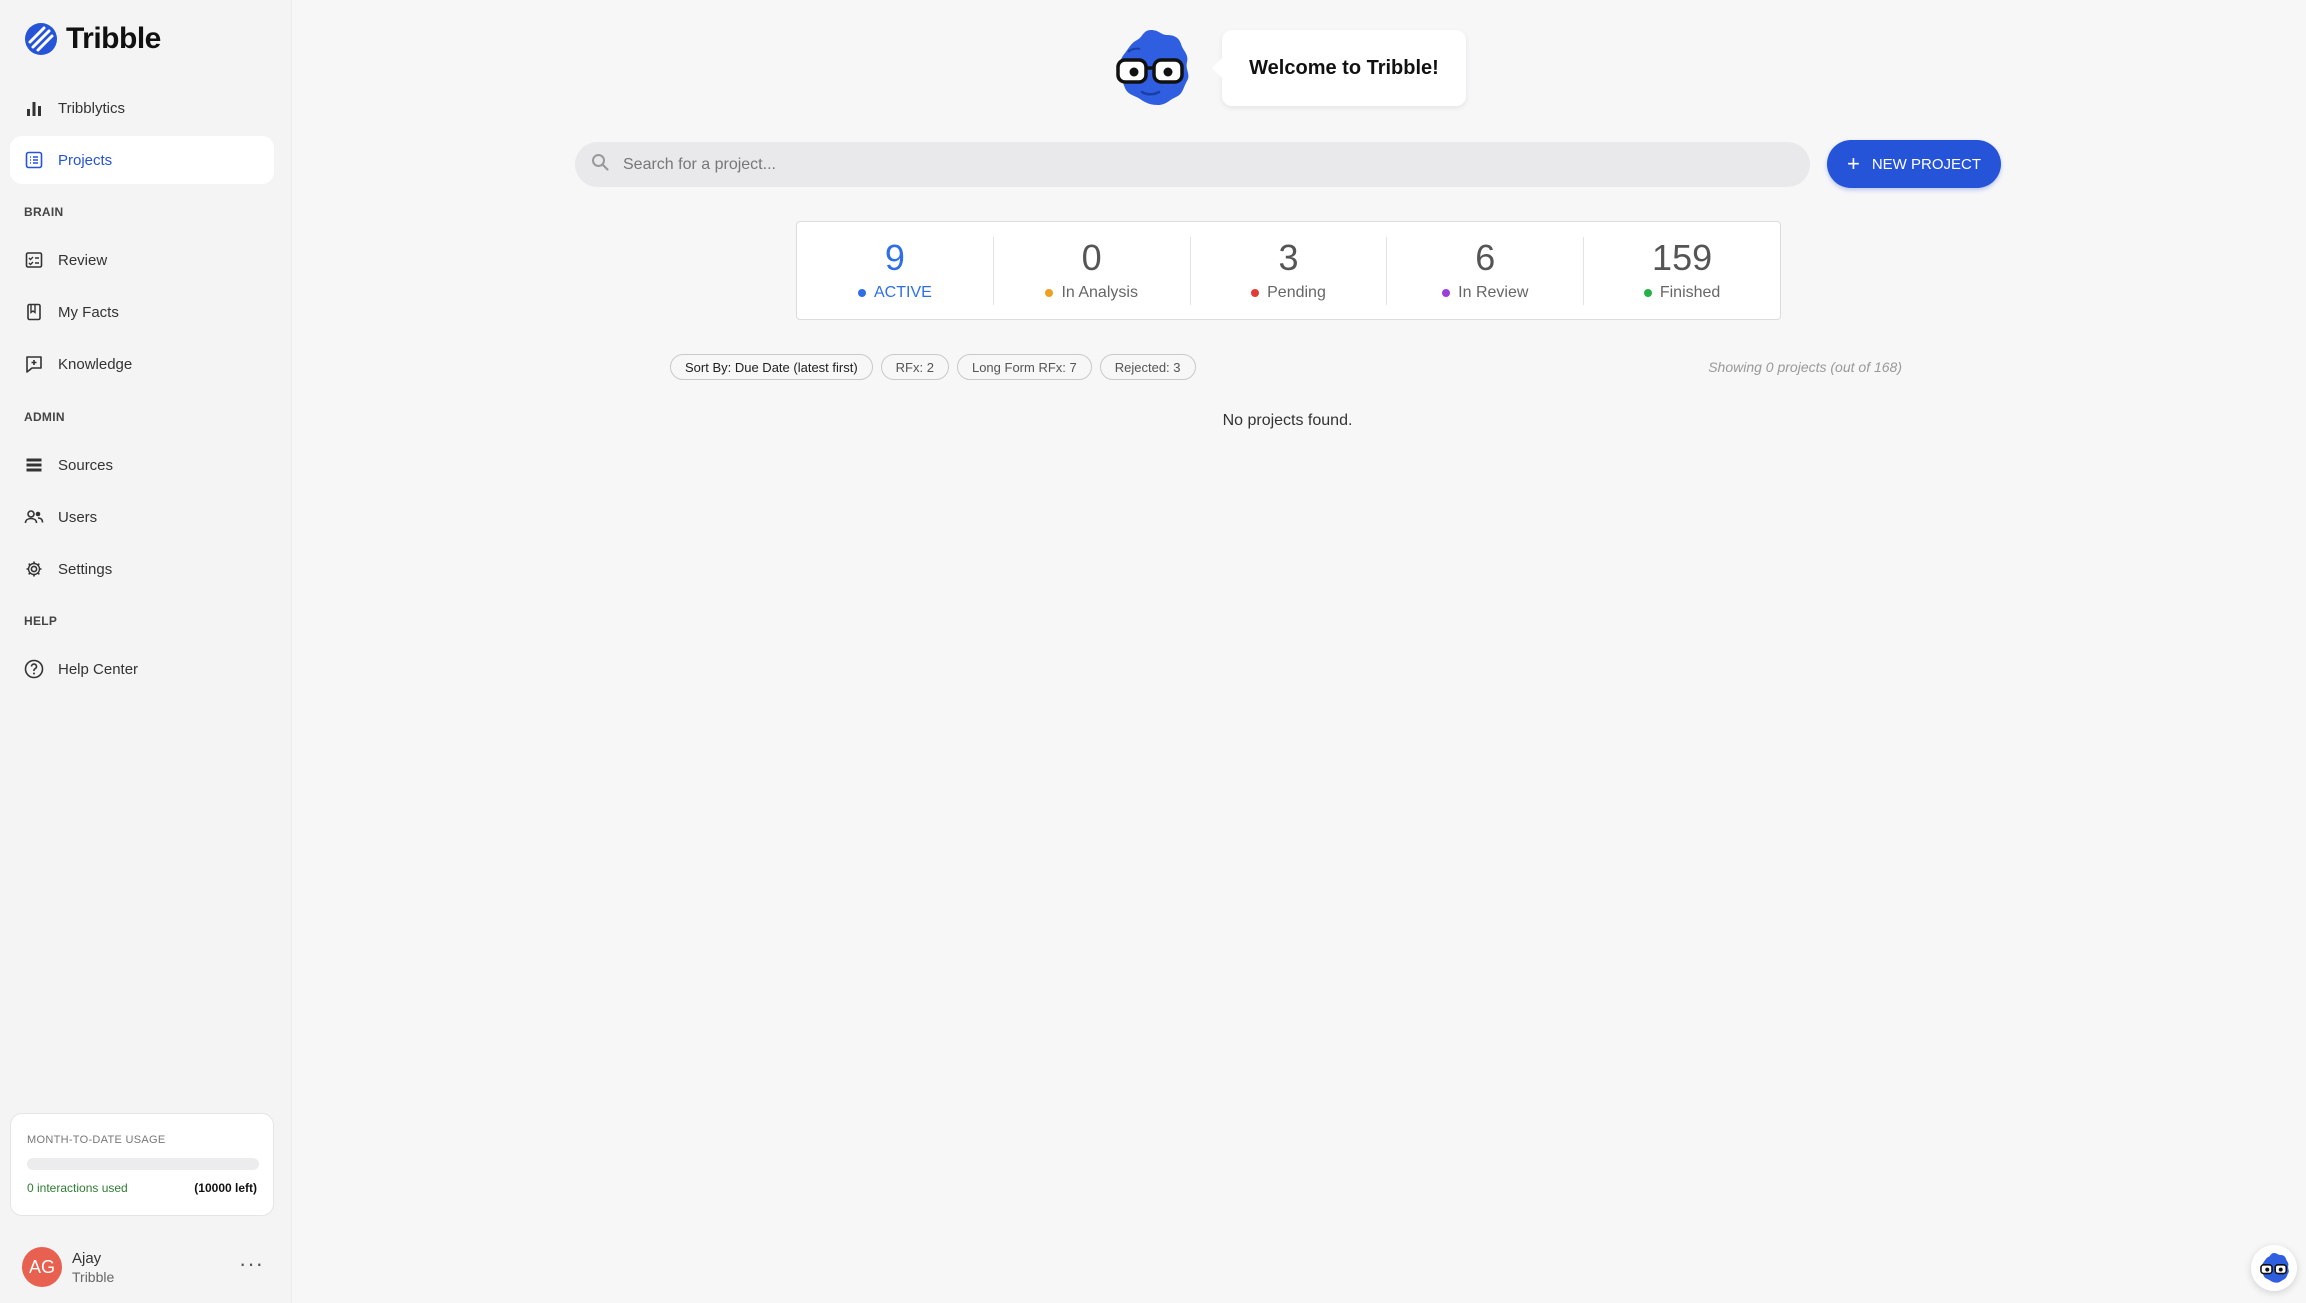 Image resolution: width=2306 pixels, height=1303 pixels. I want to click on help-circle-icon, so click(34, 669).